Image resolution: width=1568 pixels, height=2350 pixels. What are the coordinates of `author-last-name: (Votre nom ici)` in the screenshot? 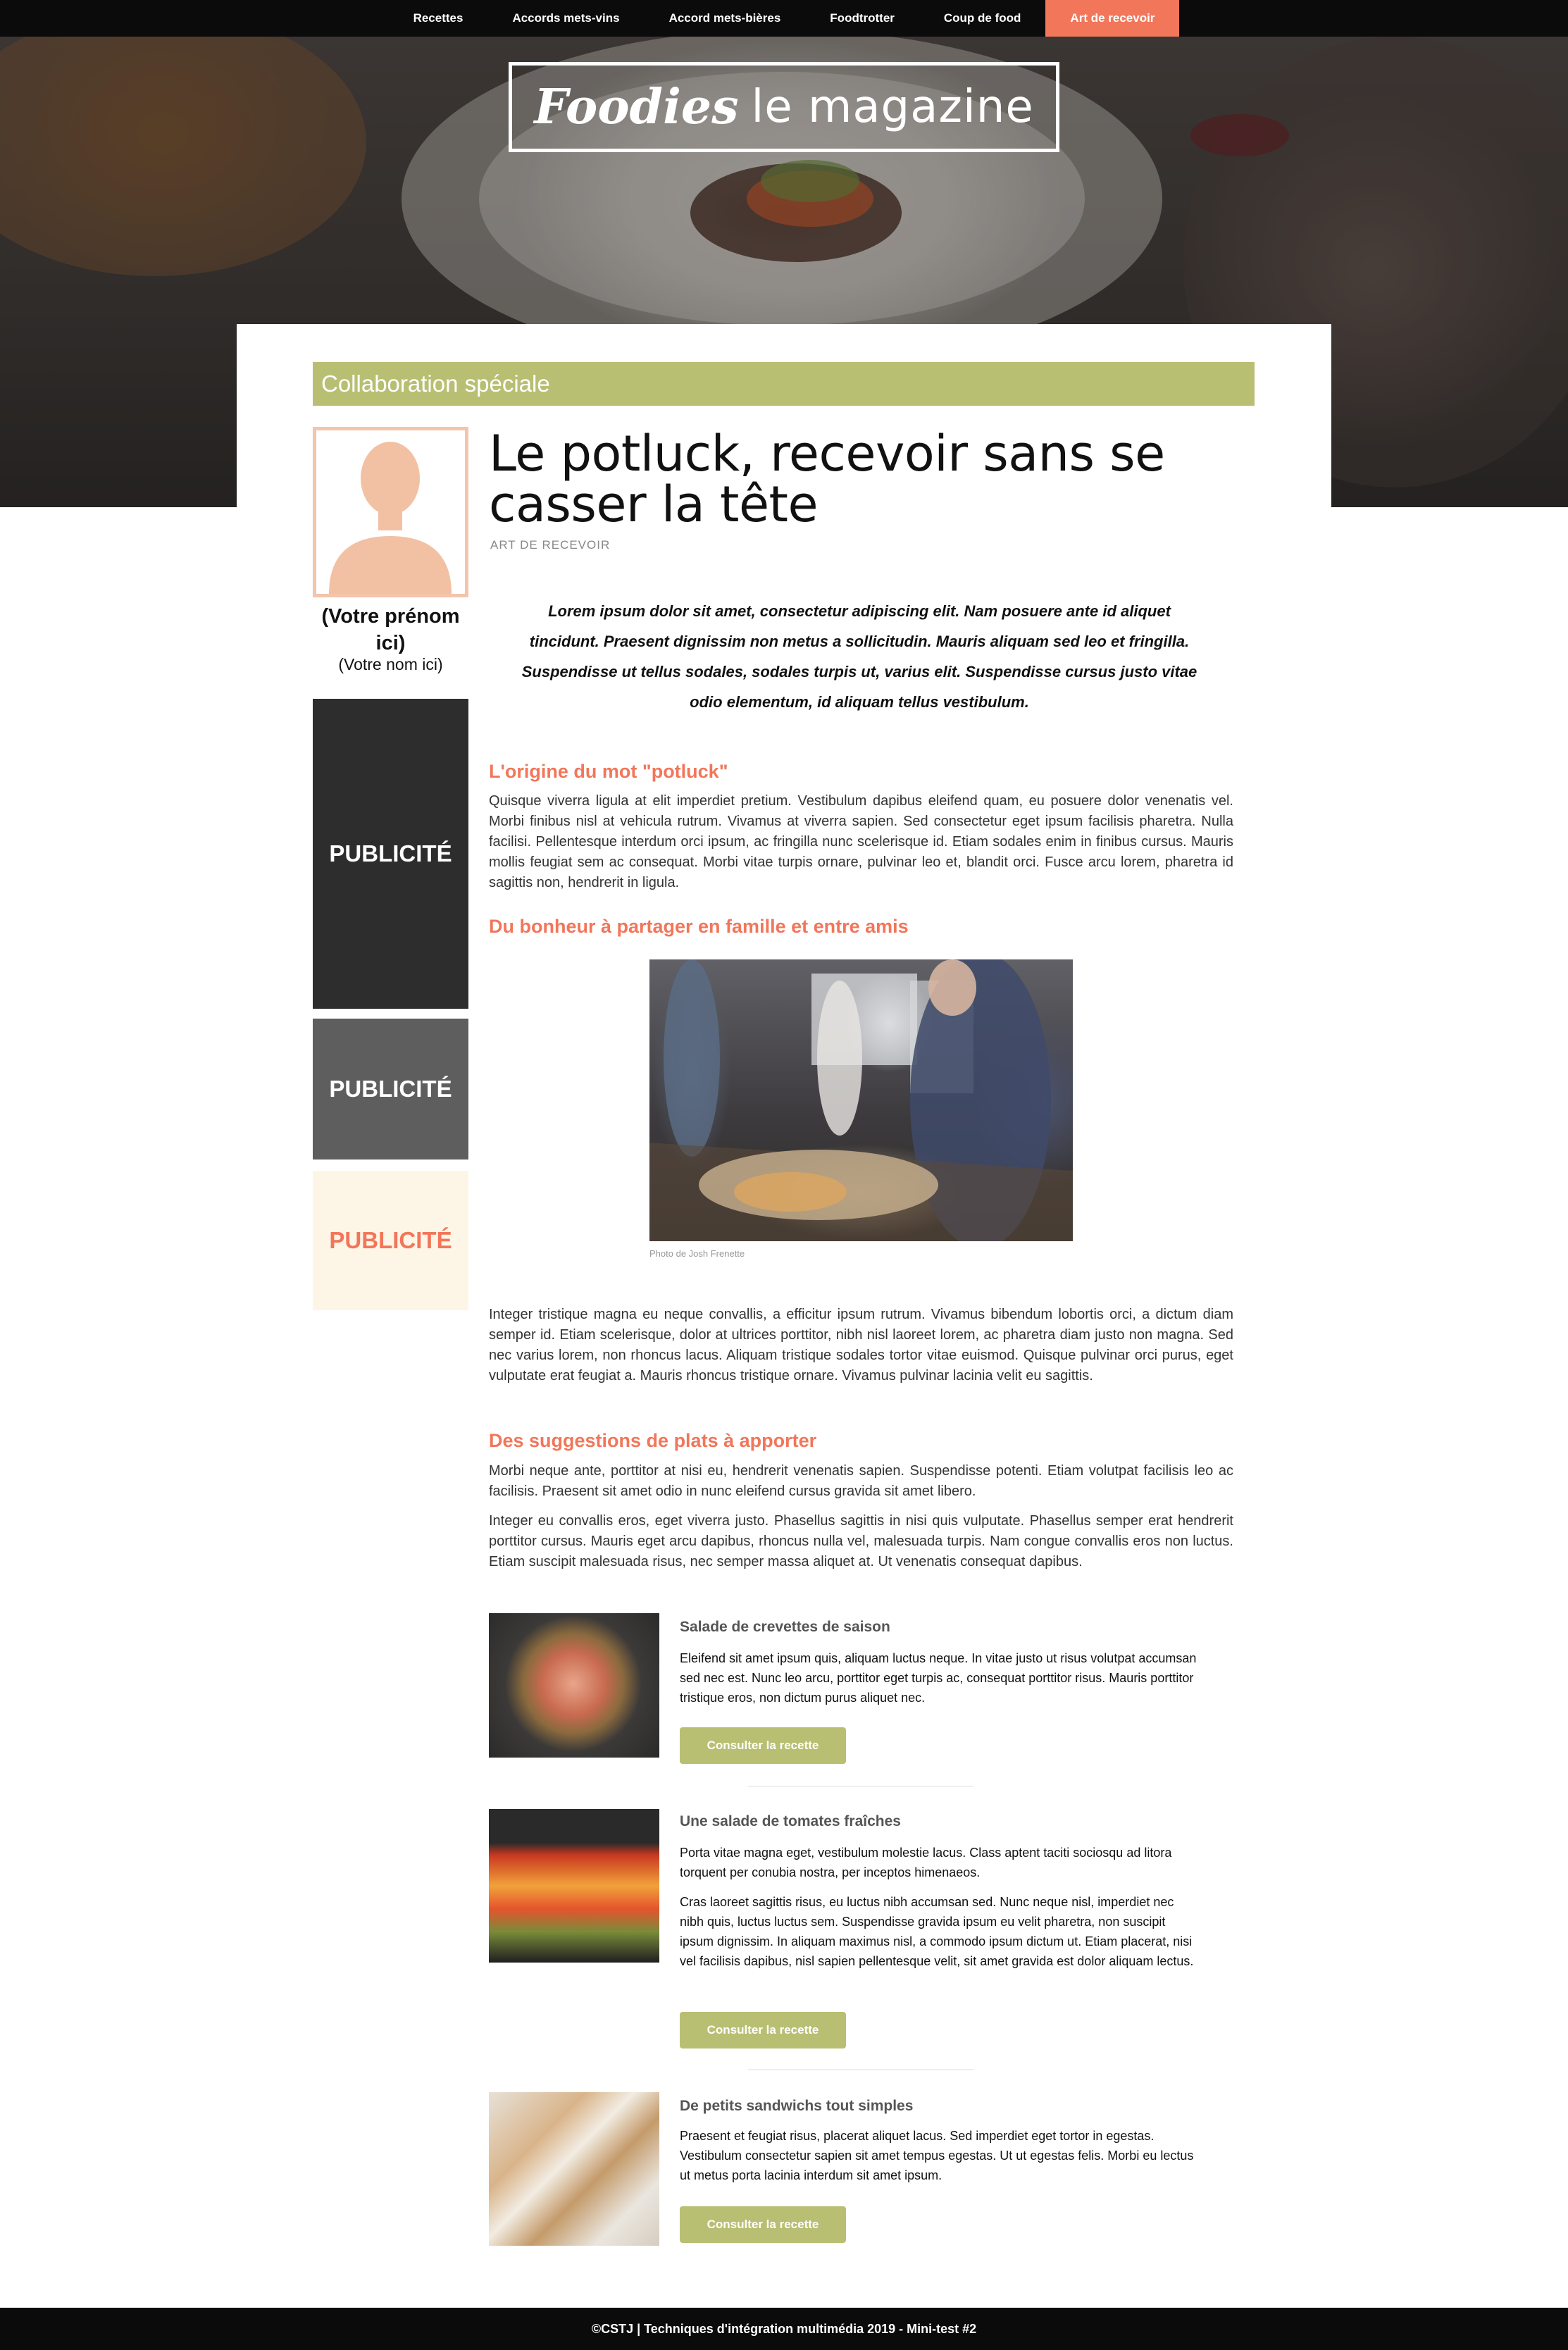 It's located at (390, 664).